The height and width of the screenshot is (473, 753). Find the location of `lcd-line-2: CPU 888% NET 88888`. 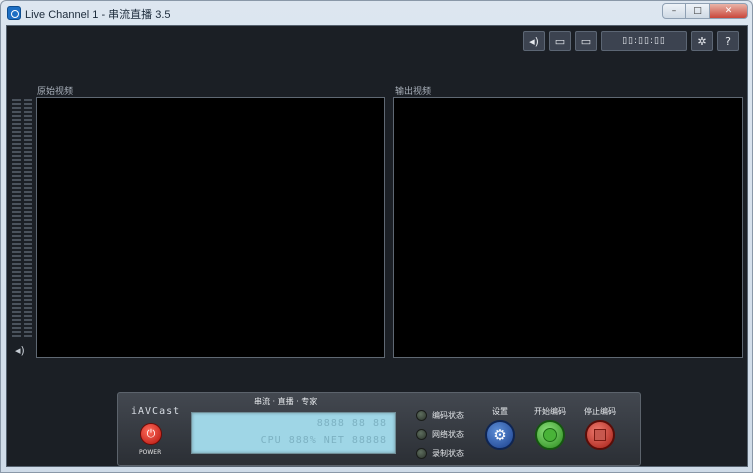

lcd-line-2: CPU 888% NET 88888 is located at coordinates (323, 440).